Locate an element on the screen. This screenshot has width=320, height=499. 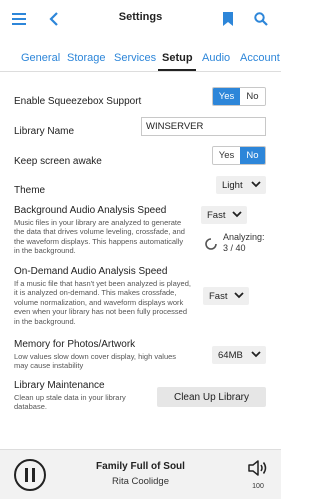
theme-value: Light is located at coordinates (232, 185).